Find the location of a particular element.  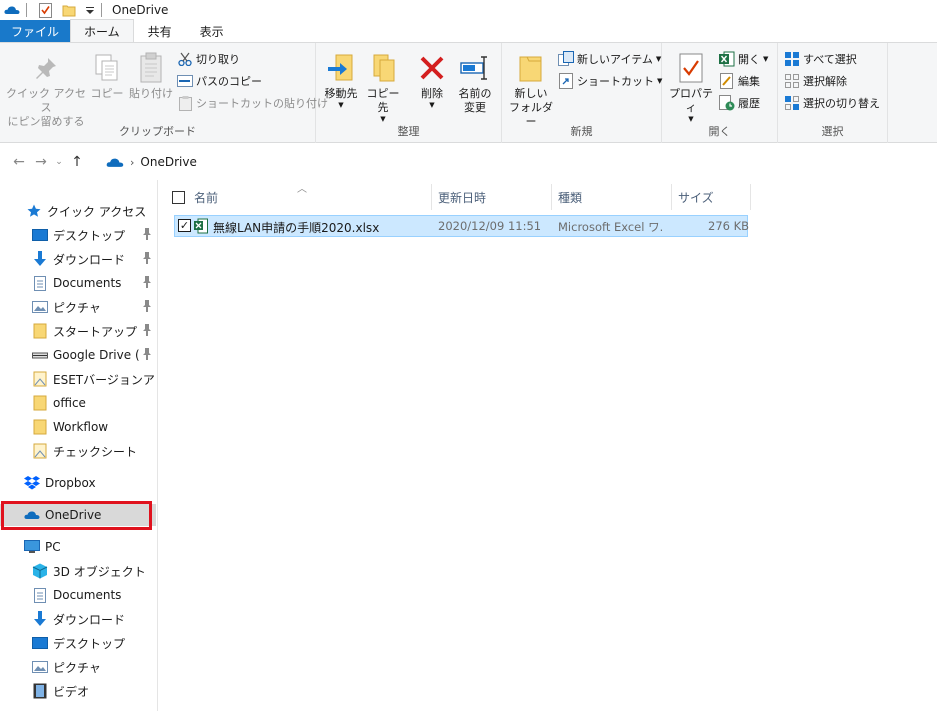

rename-button: 名前の 変更 is located at coordinates (475, 82).